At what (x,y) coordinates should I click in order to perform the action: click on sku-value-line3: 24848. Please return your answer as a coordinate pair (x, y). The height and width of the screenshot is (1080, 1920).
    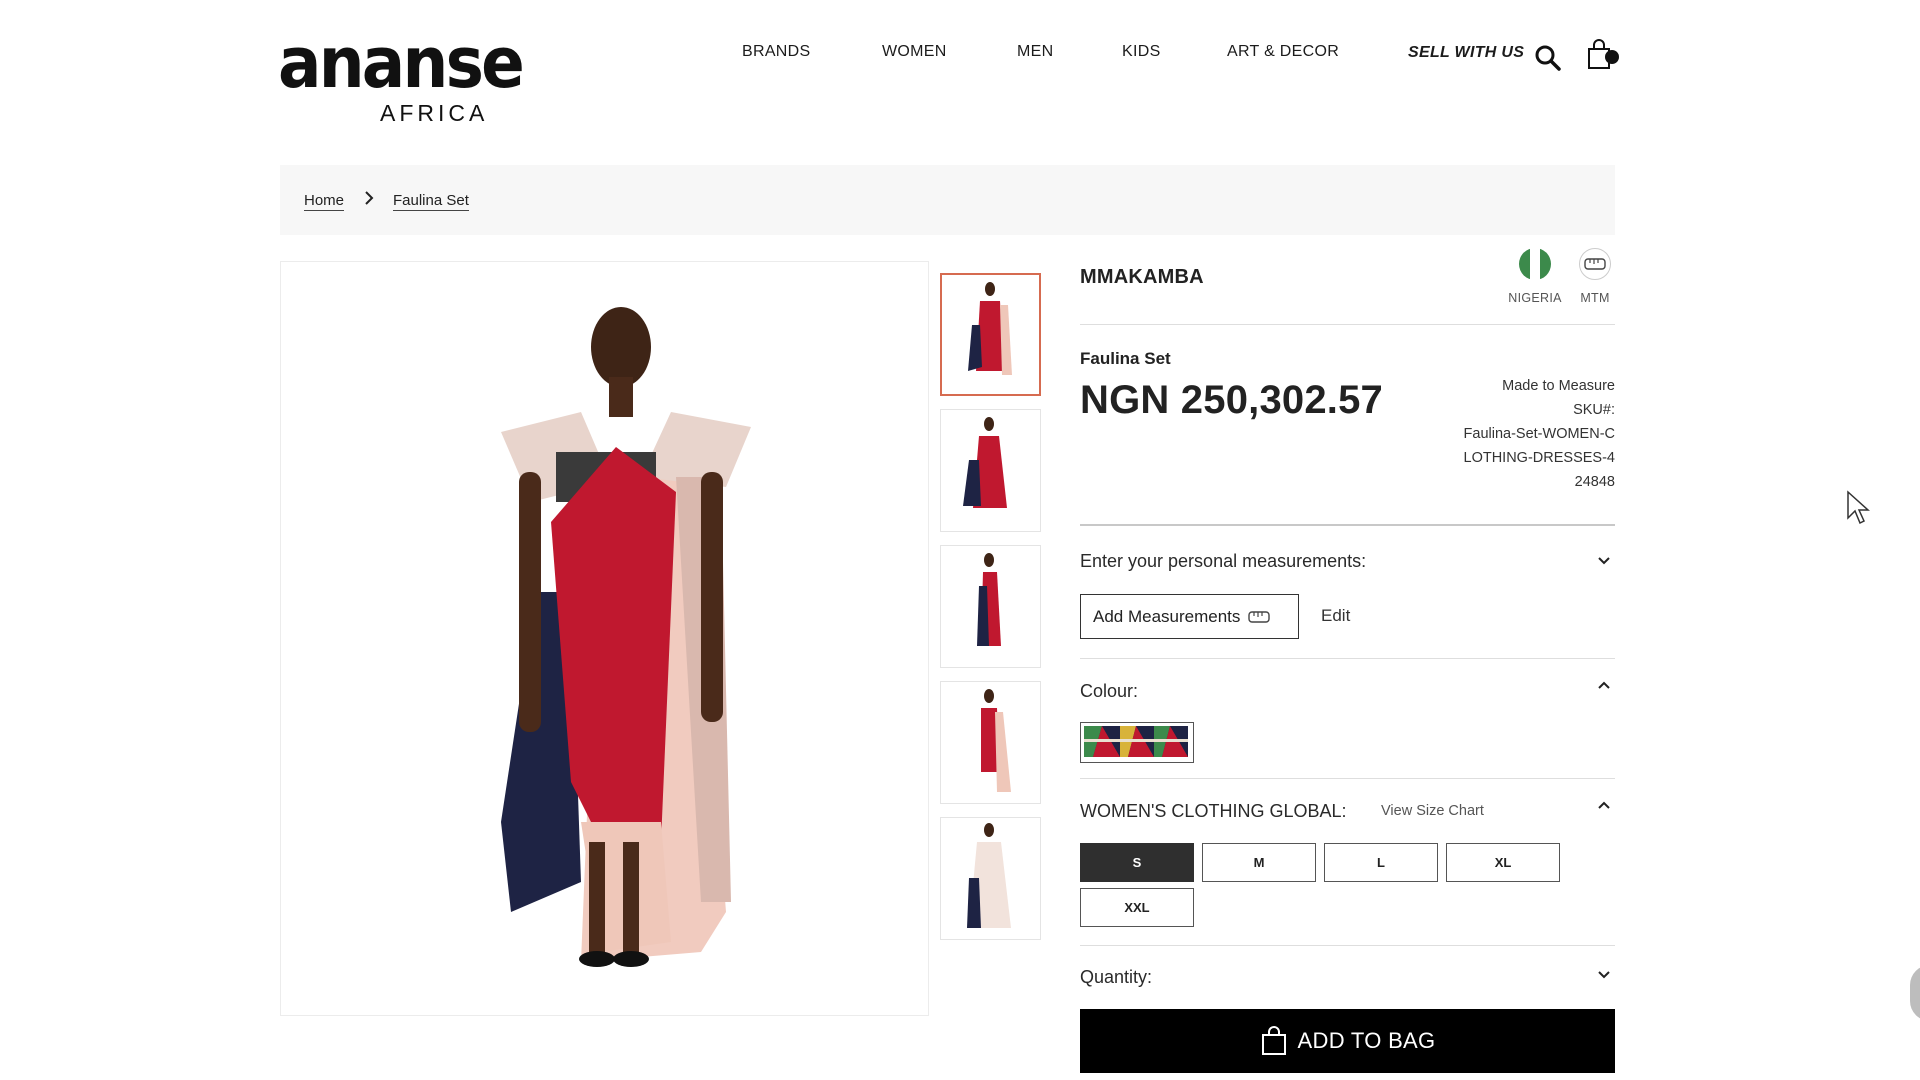
    Looking at the image, I should click on (1594, 482).